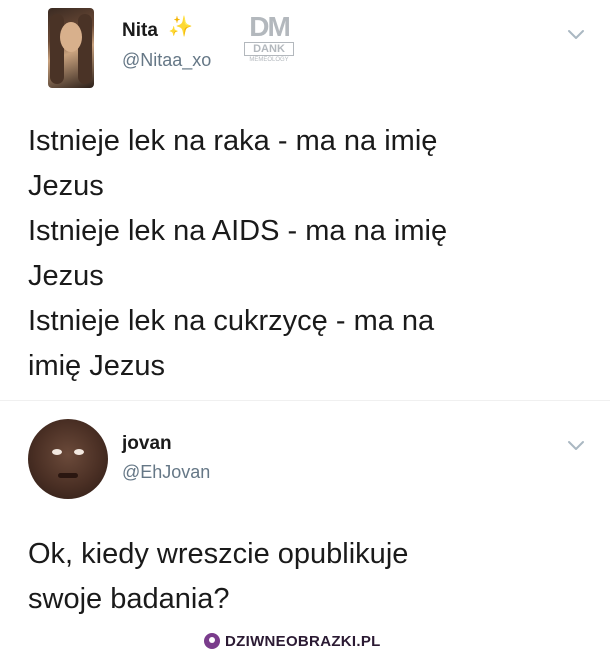 The height and width of the screenshot is (655, 610). What do you see at coordinates (166, 60) in the screenshot?
I see `user-handle: @Nitaa_xo` at bounding box center [166, 60].